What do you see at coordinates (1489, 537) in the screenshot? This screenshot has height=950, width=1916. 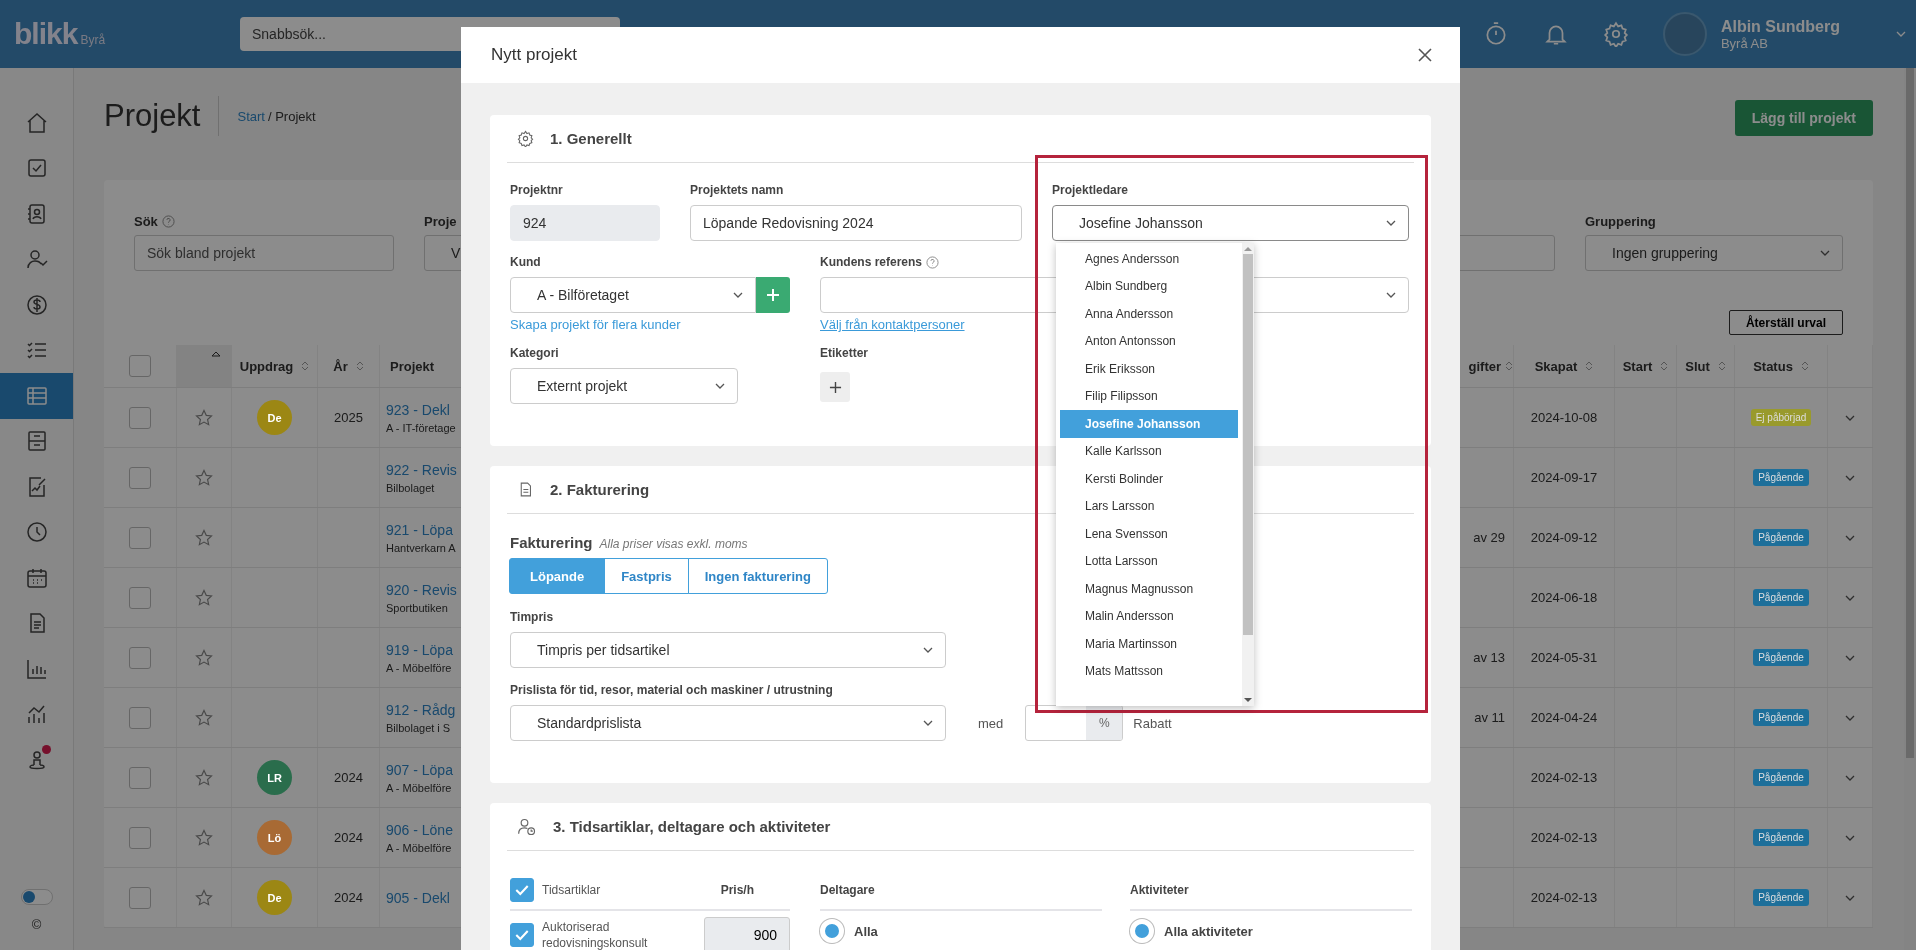 I see `progress-cell: av 29` at bounding box center [1489, 537].